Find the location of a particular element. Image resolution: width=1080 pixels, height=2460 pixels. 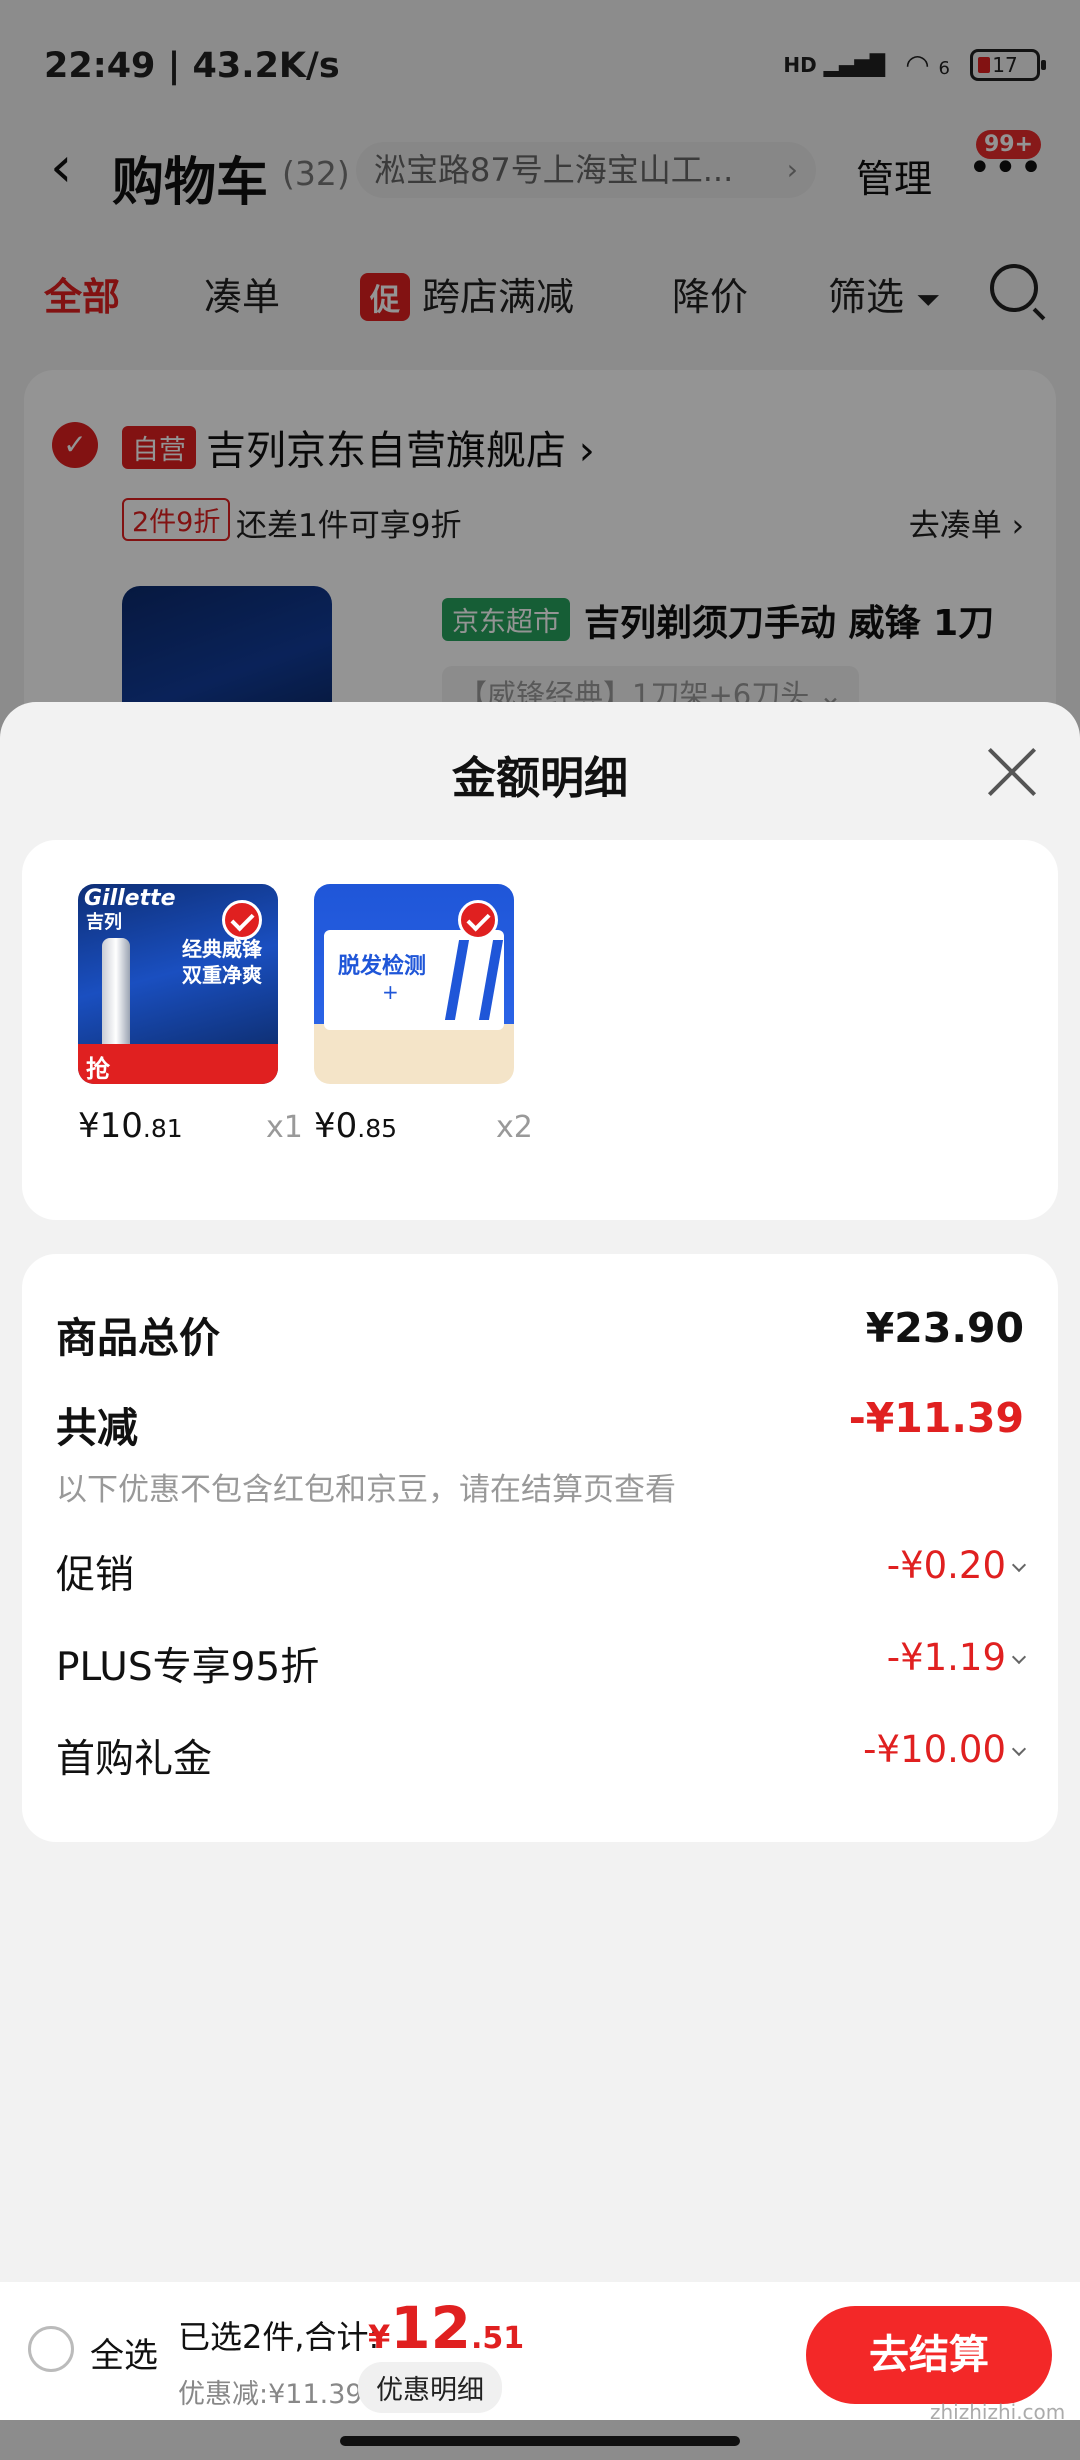

product-image-headline: 脱发检测 is located at coordinates (382, 966).